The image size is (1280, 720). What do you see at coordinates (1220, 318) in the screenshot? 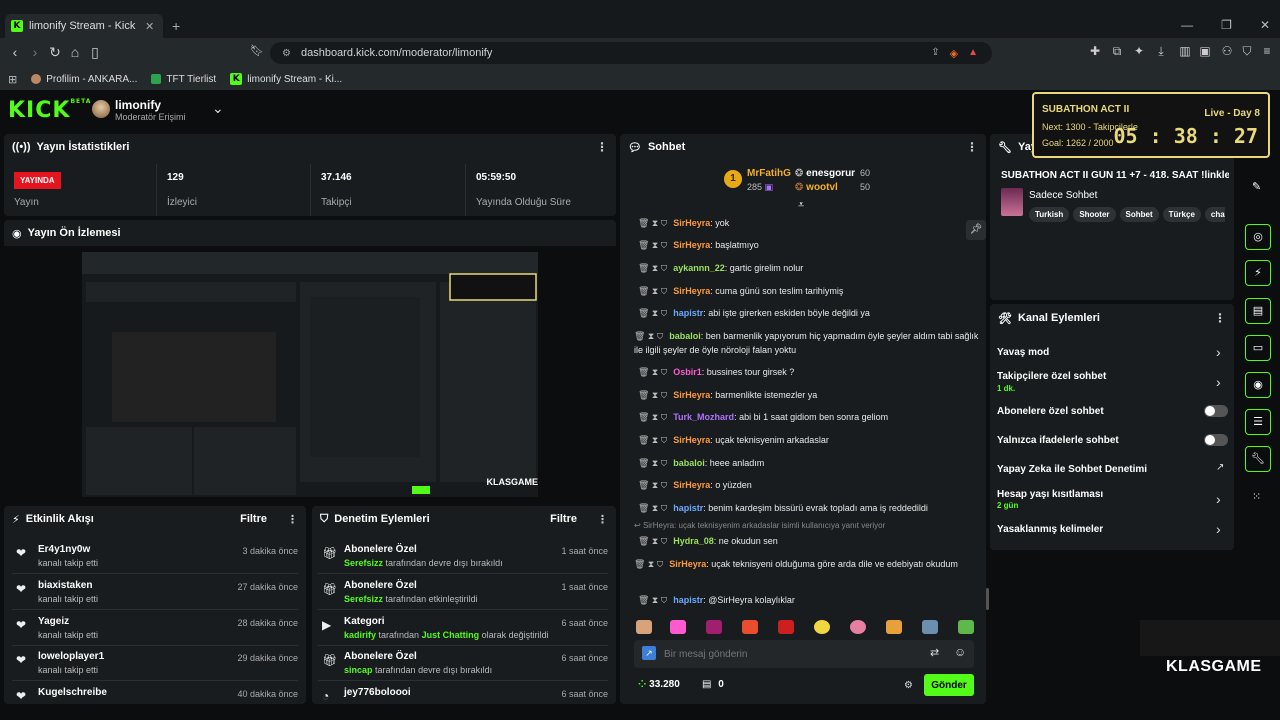
I see `channel-actions-menu-icon: ⋮` at bounding box center [1220, 318].